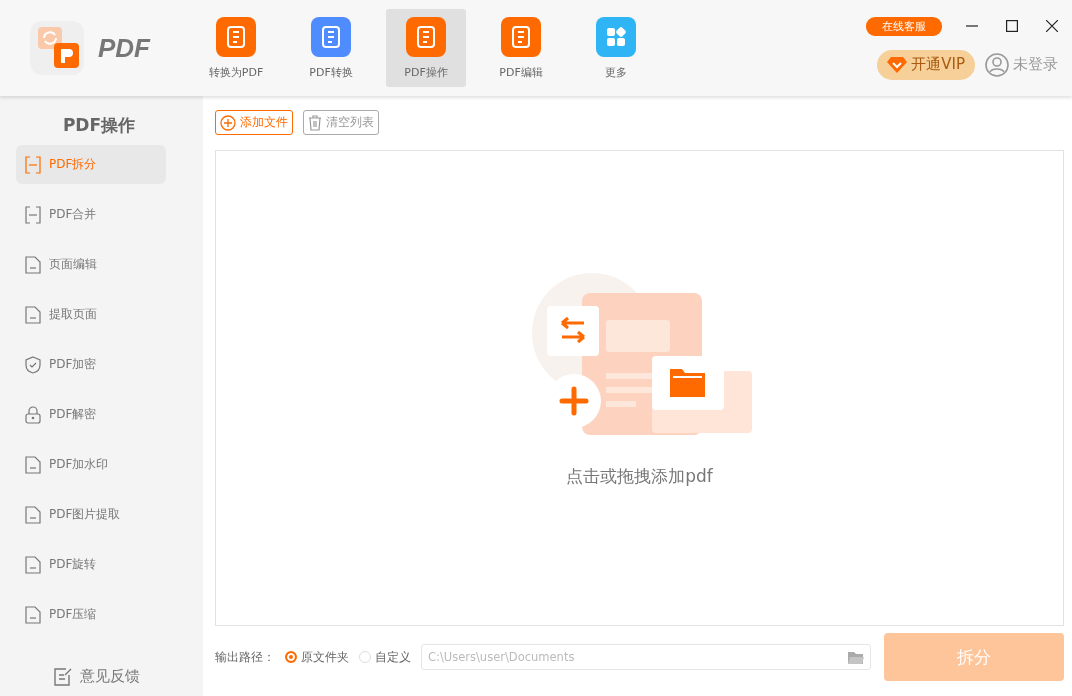 This screenshot has height=696, width=1072. I want to click on sidebar-item: PDF拆分, so click(91, 164).